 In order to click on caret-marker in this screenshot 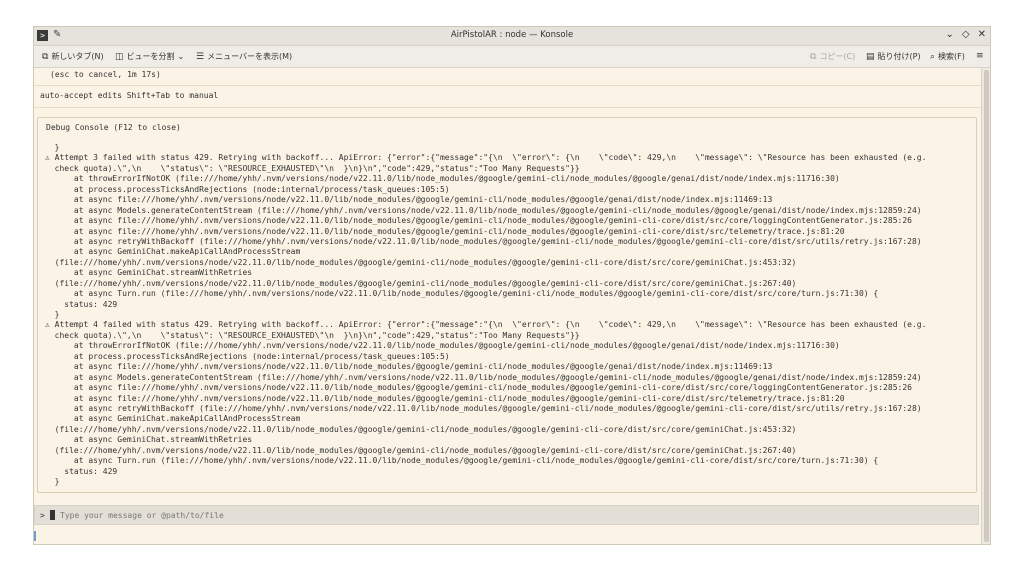, I will do `click(35, 536)`.